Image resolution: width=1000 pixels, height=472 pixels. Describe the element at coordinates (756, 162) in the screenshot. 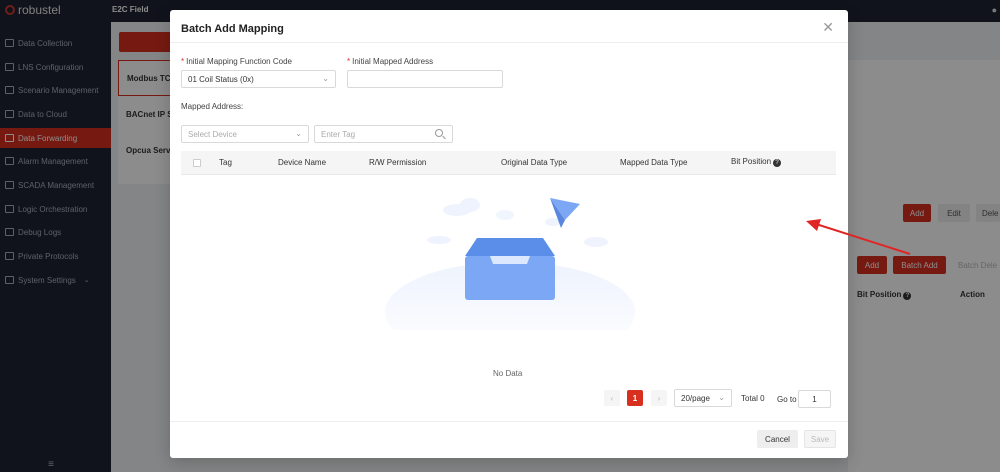

I see `column-bit-position: Bit Position?` at that location.